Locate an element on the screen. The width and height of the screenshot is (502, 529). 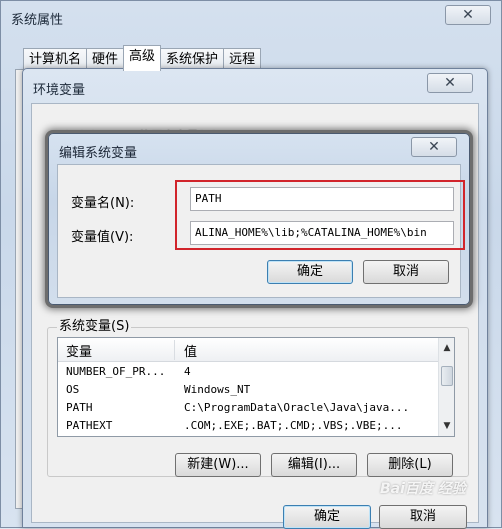
system-variables-label: 系统变量(S) is located at coordinates (94, 324).